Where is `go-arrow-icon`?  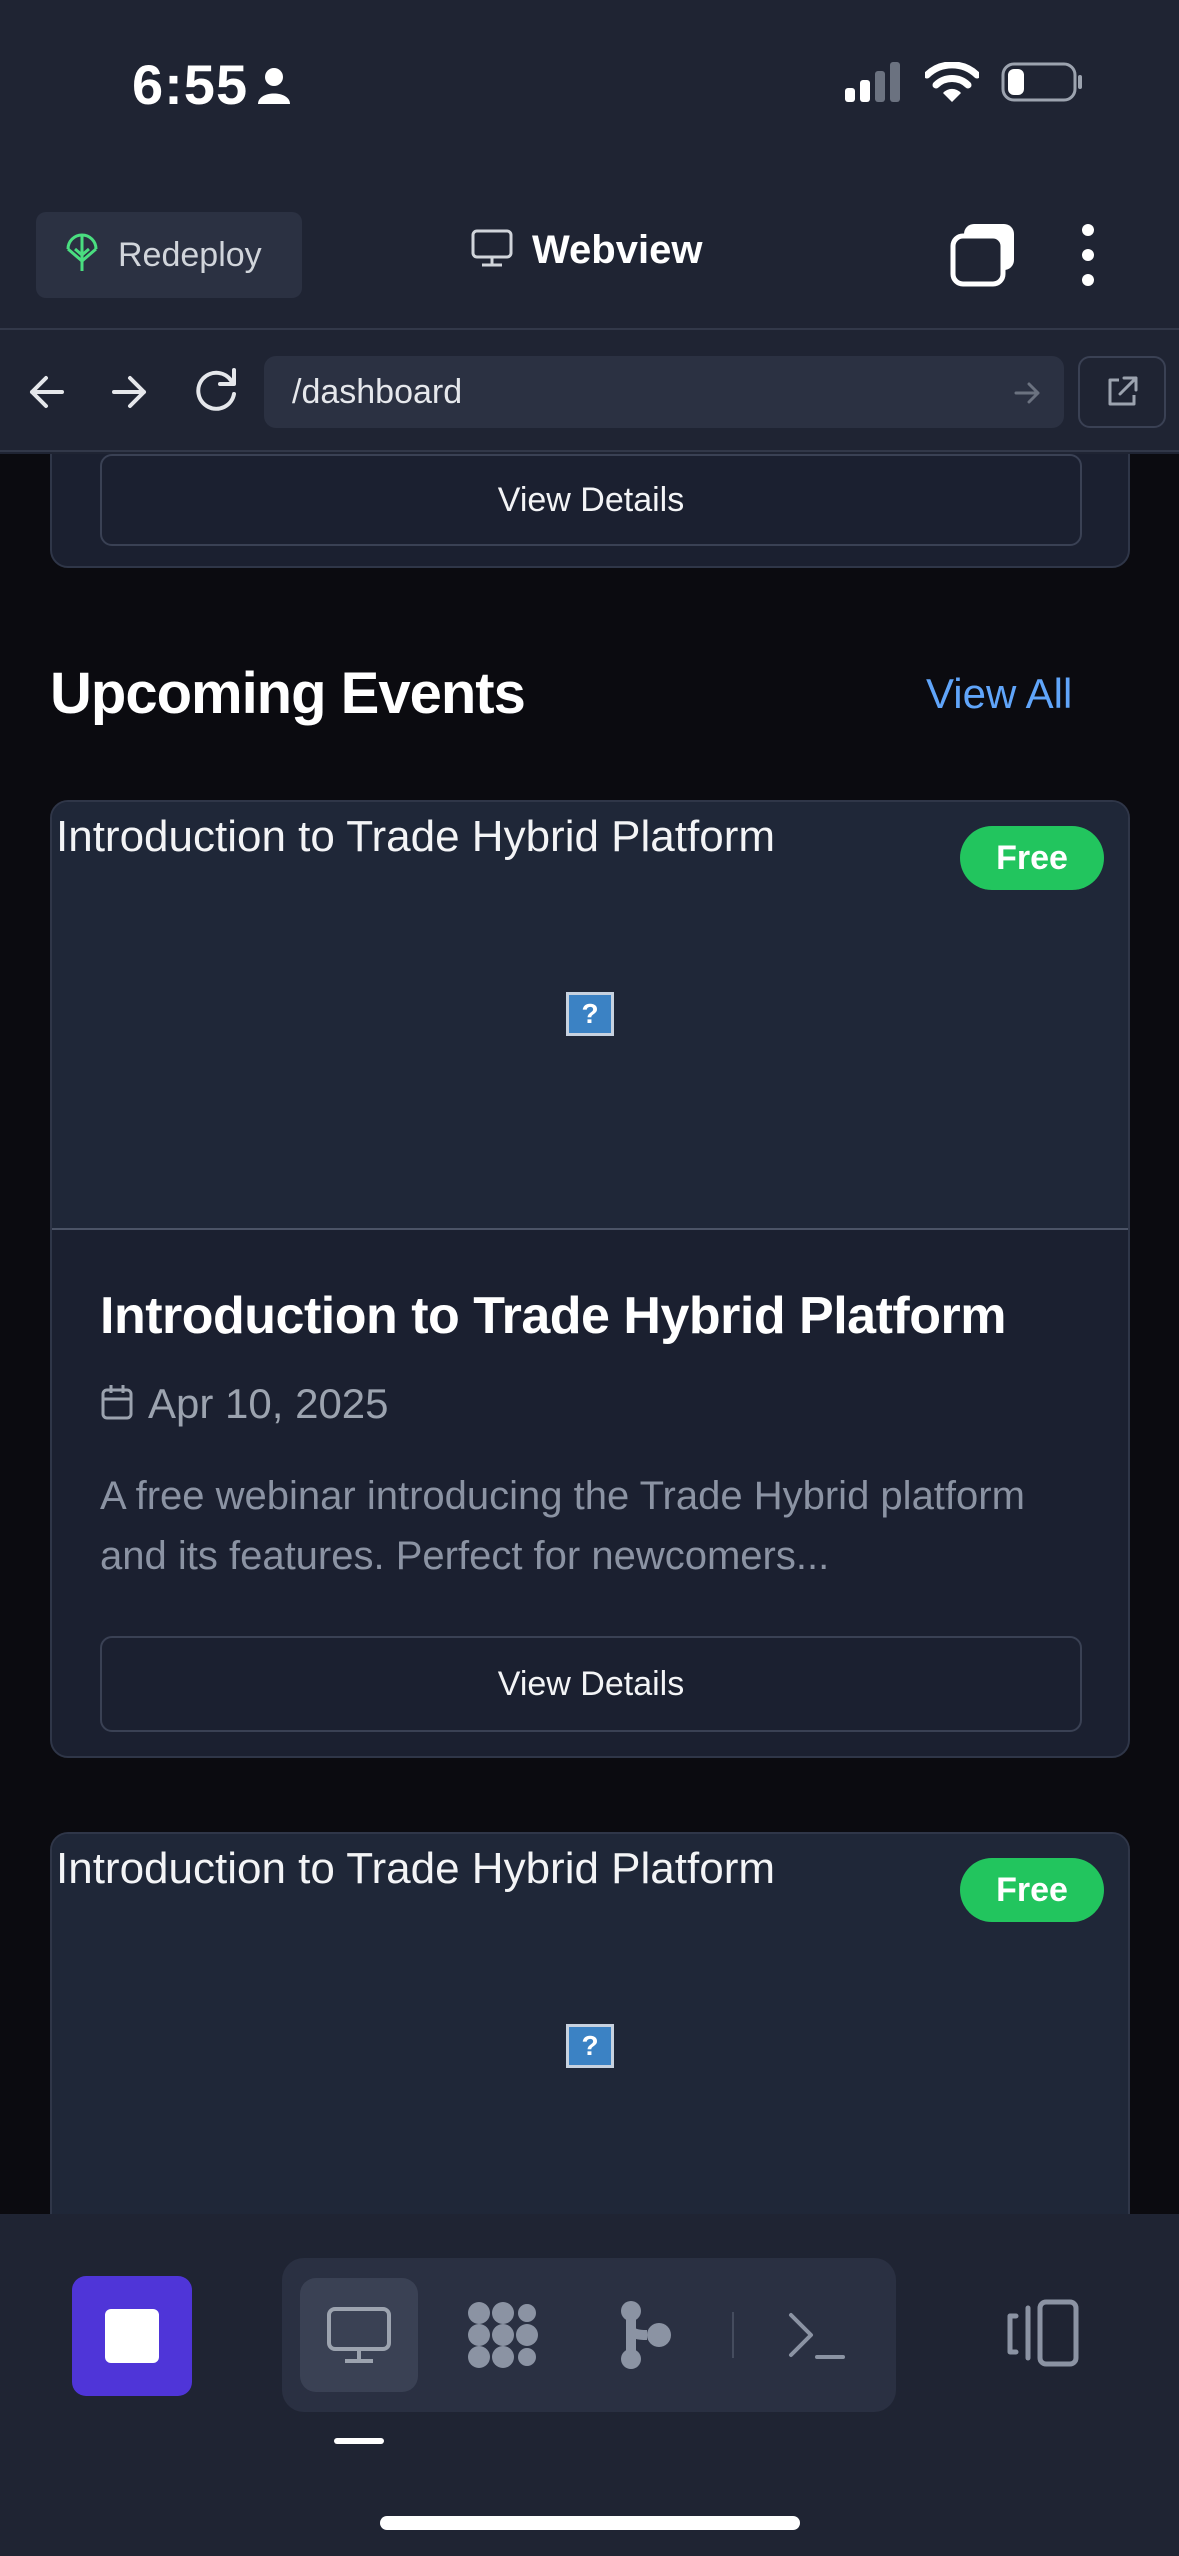
go-arrow-icon is located at coordinates (1027, 395).